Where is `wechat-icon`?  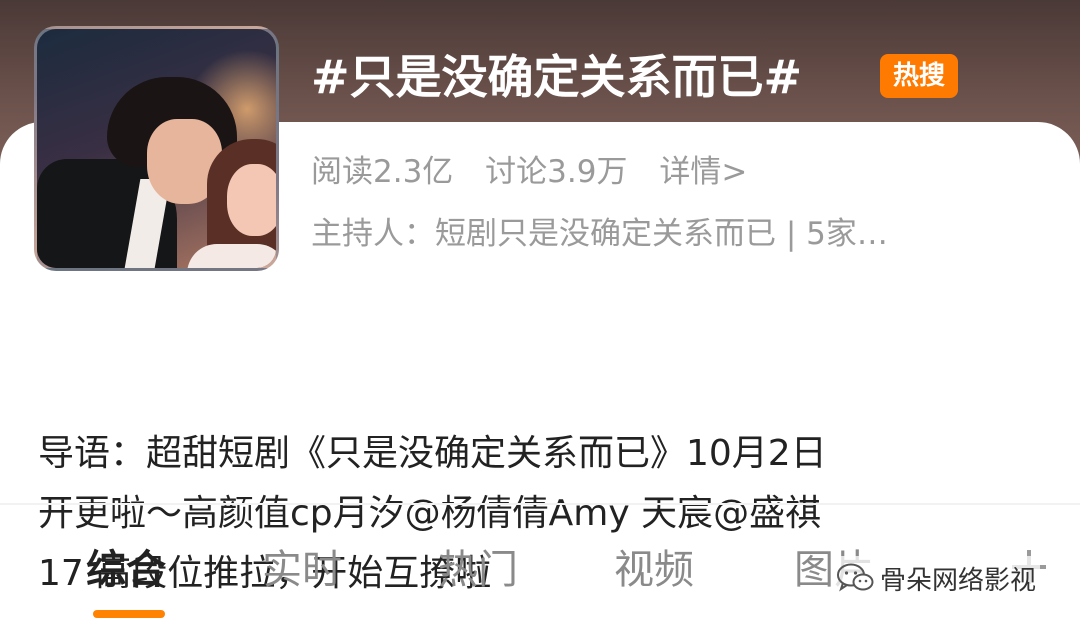 wechat-icon is located at coordinates (855, 577).